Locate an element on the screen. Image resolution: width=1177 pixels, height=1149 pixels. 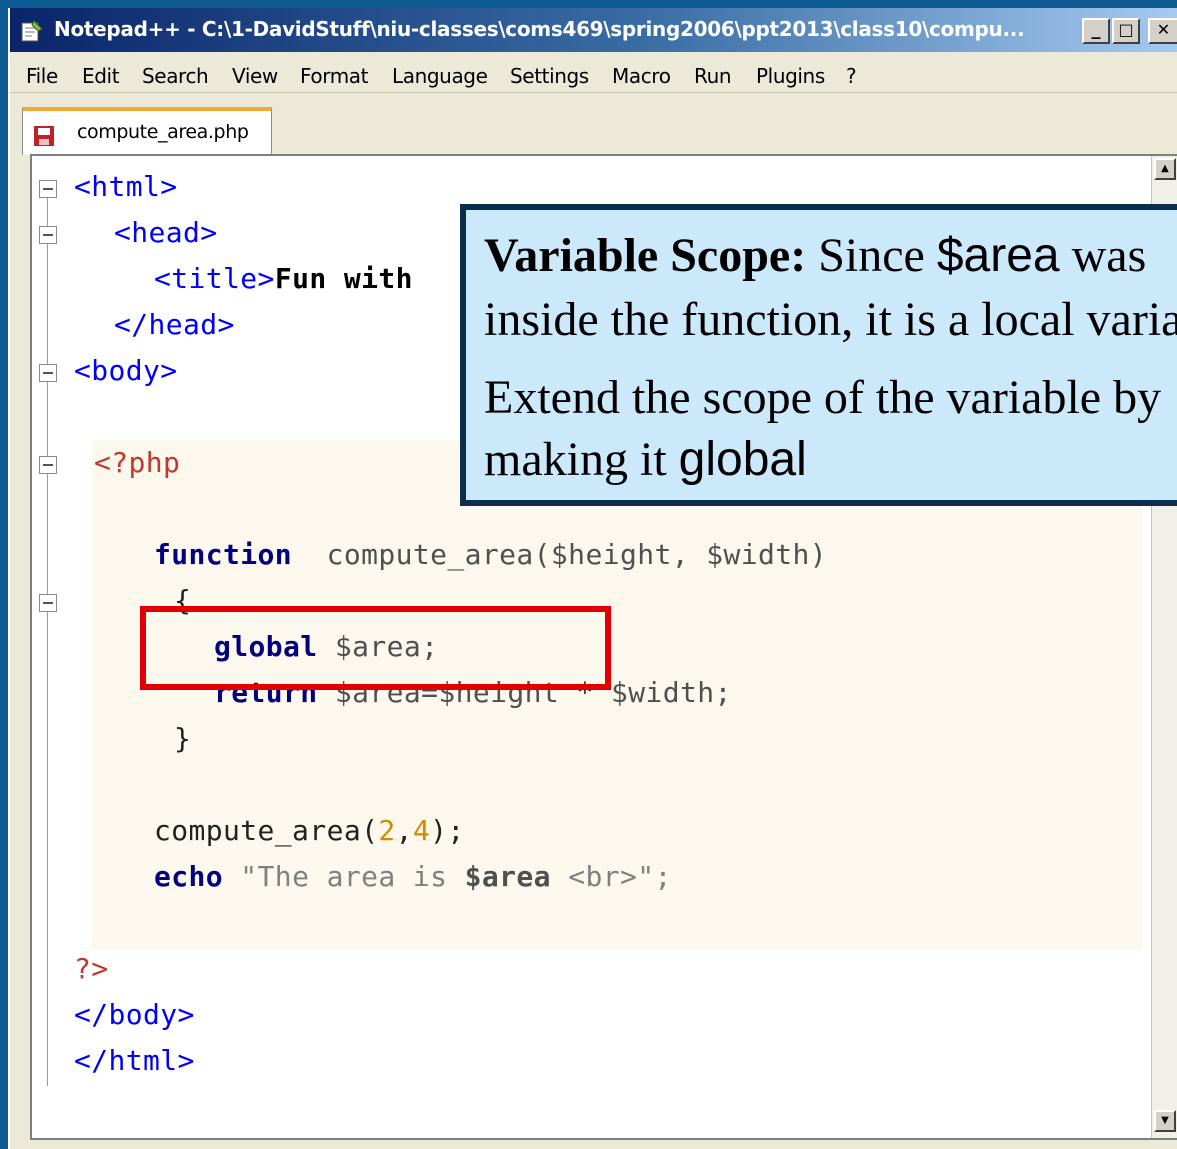
scroll-up-arrow-icon: ▲ is located at coordinates (1165, 169).